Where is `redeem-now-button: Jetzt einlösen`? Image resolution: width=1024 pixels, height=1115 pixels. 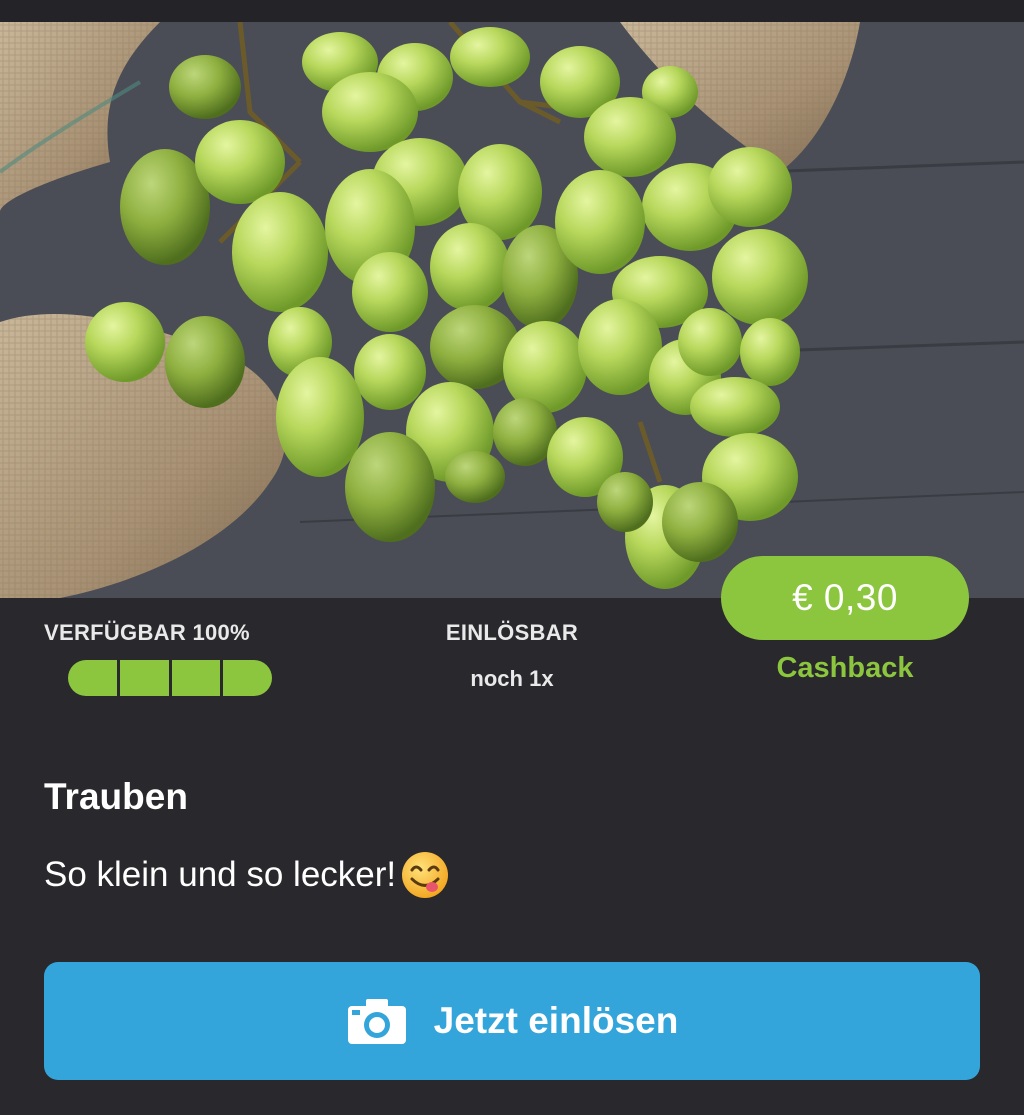 redeem-now-button: Jetzt einlösen is located at coordinates (512, 1021).